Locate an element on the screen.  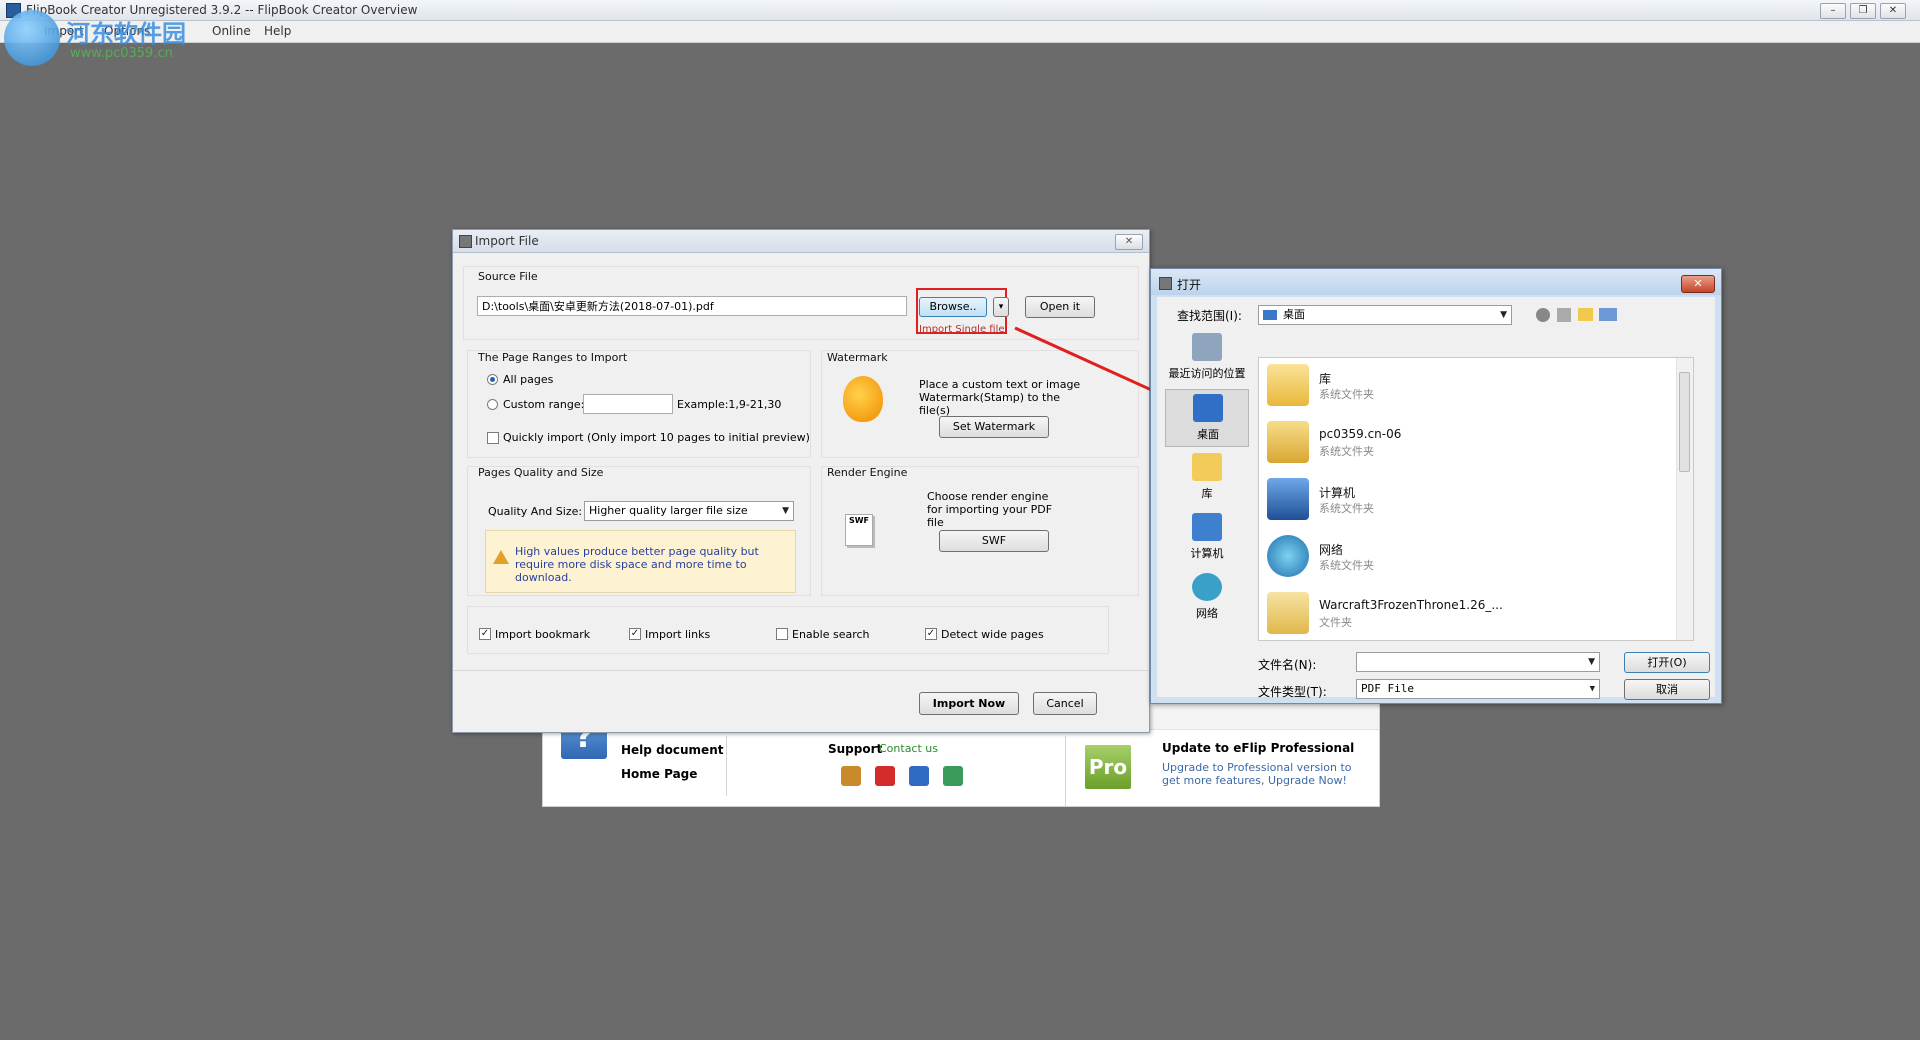
library-icon is located at coordinates (1207, 467).